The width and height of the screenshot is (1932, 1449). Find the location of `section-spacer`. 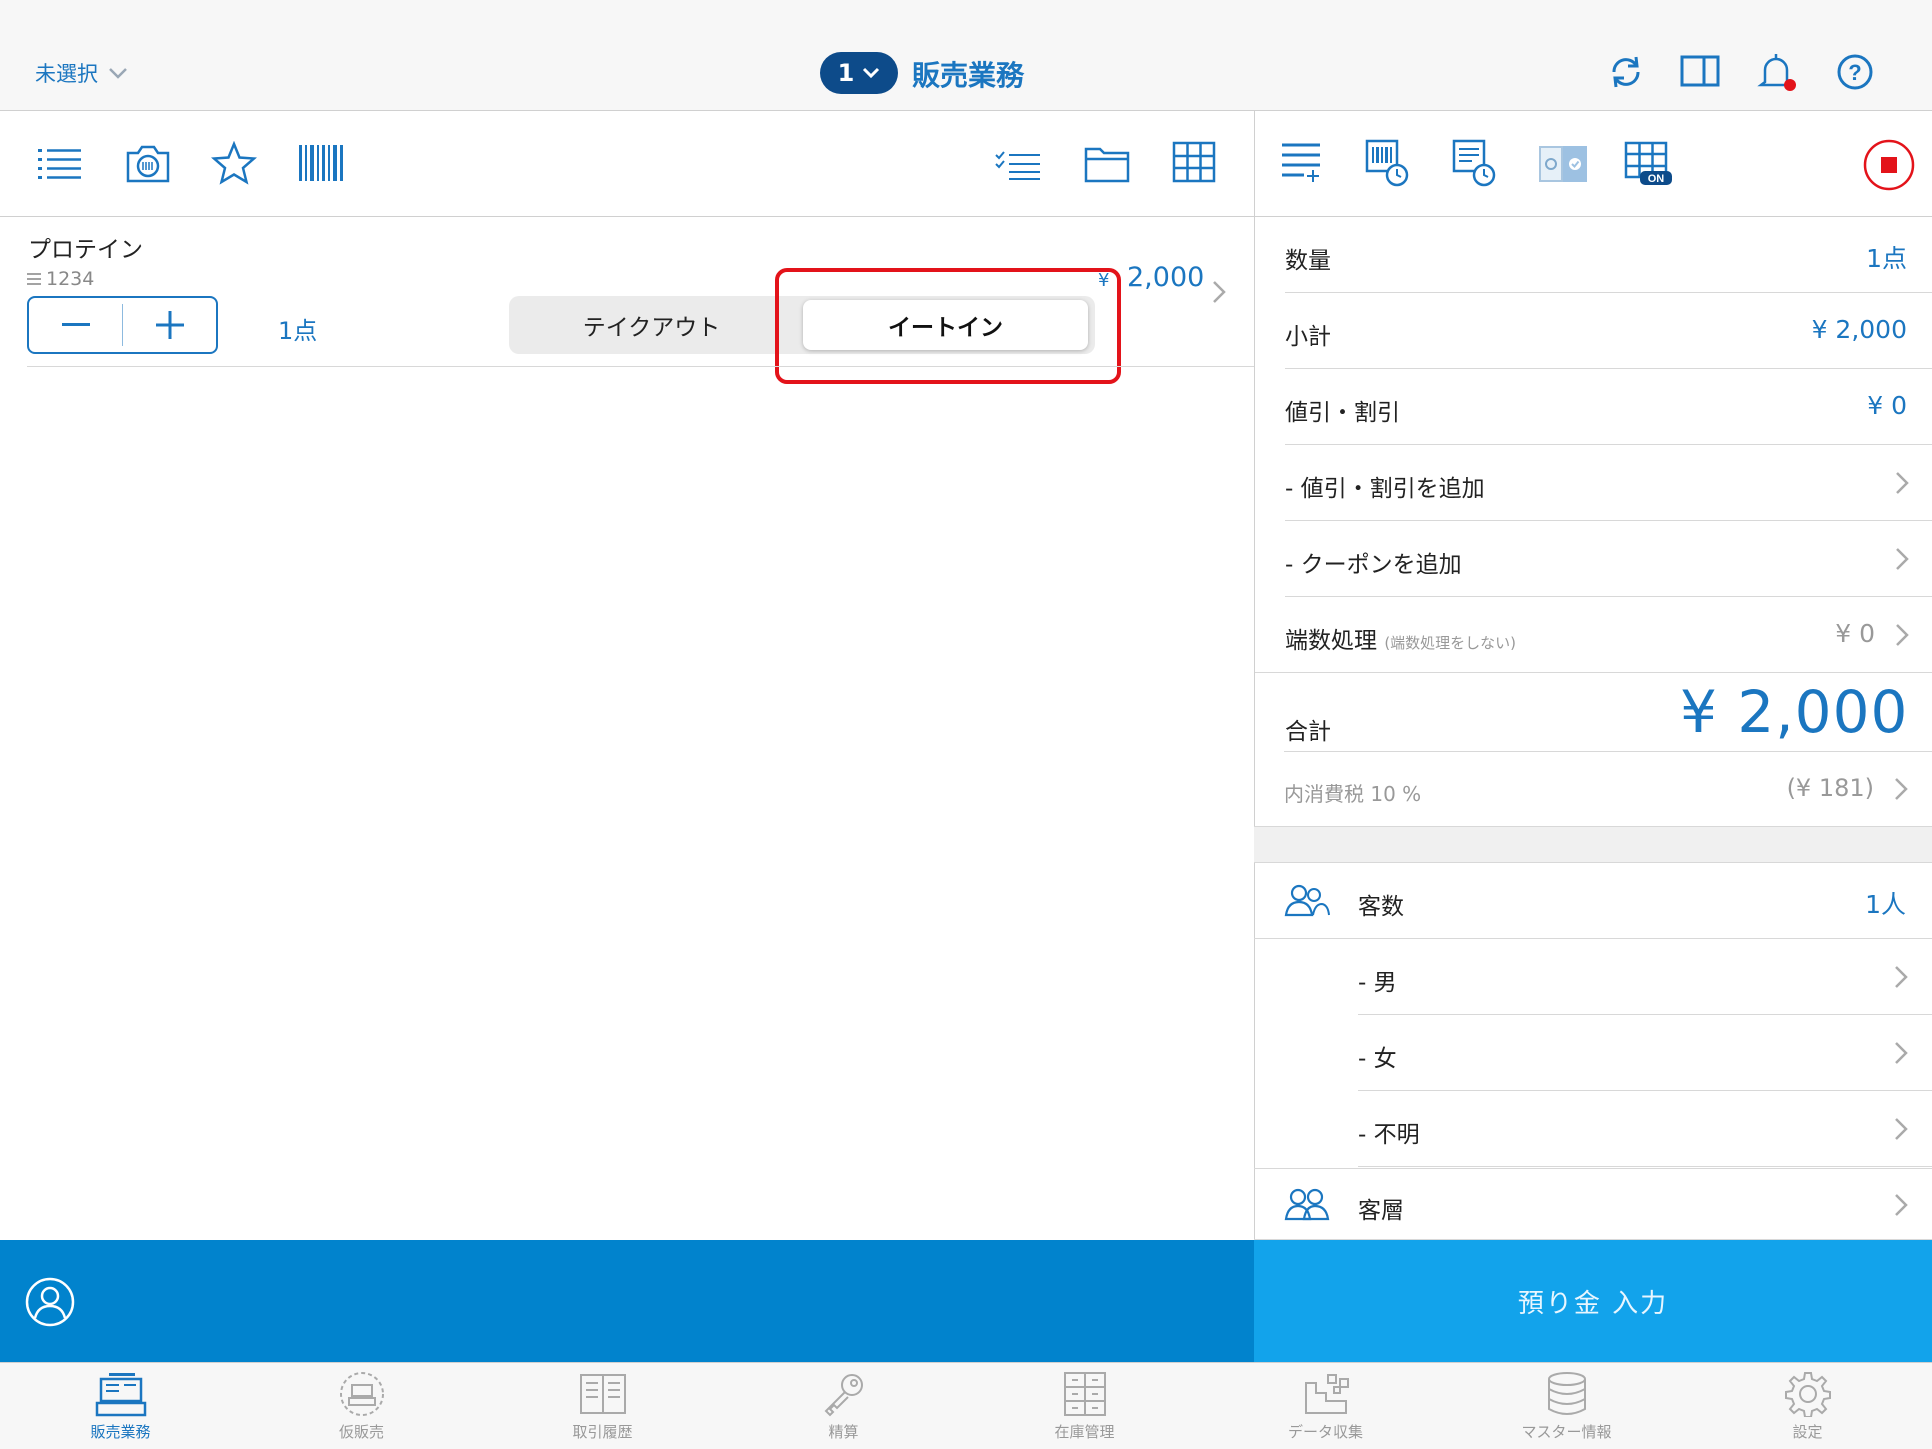

section-spacer is located at coordinates (1593, 844).